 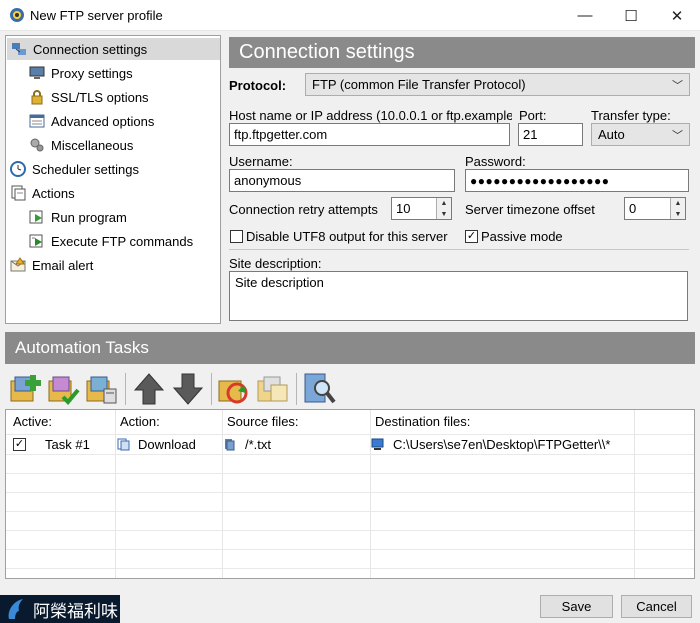 What do you see at coordinates (347, 236) in the screenshot?
I see `disable-utf8-label: Disable UTF8 output for this server` at bounding box center [347, 236].